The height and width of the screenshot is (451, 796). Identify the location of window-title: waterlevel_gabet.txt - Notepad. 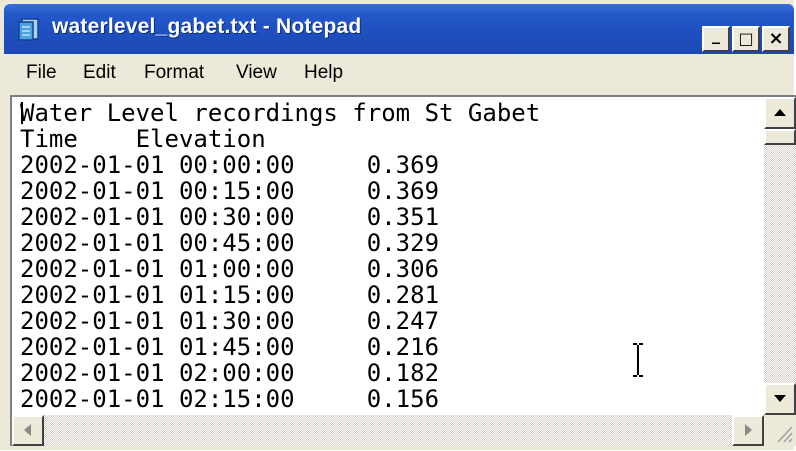
(207, 26).